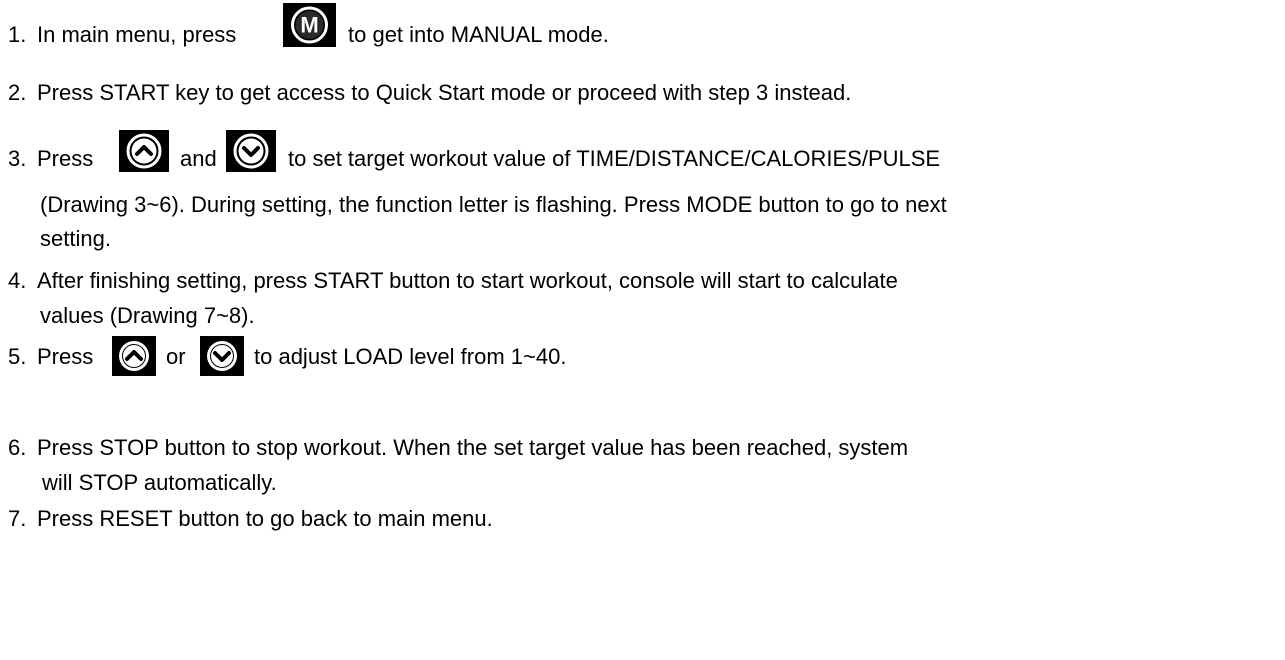 This screenshot has height=660, width=1285. What do you see at coordinates (17, 356) in the screenshot?
I see `step-number: 5.` at bounding box center [17, 356].